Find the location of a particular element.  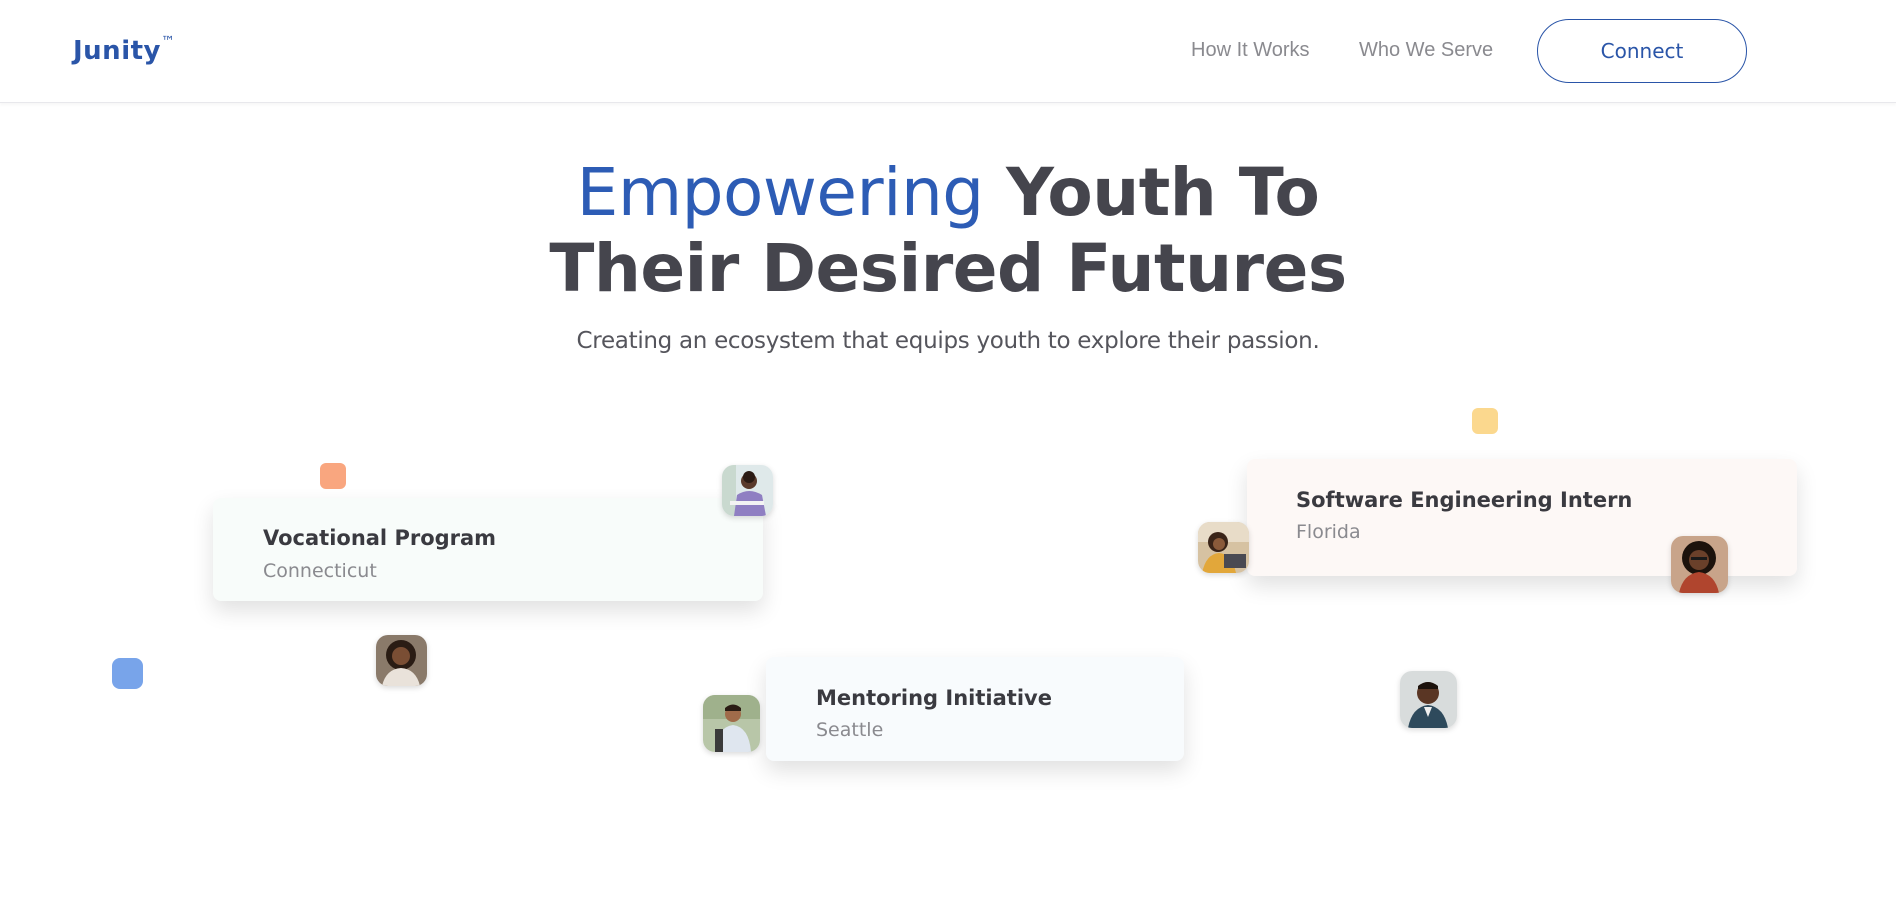

card-title: Mentoring Initiative is located at coordinates (934, 698).